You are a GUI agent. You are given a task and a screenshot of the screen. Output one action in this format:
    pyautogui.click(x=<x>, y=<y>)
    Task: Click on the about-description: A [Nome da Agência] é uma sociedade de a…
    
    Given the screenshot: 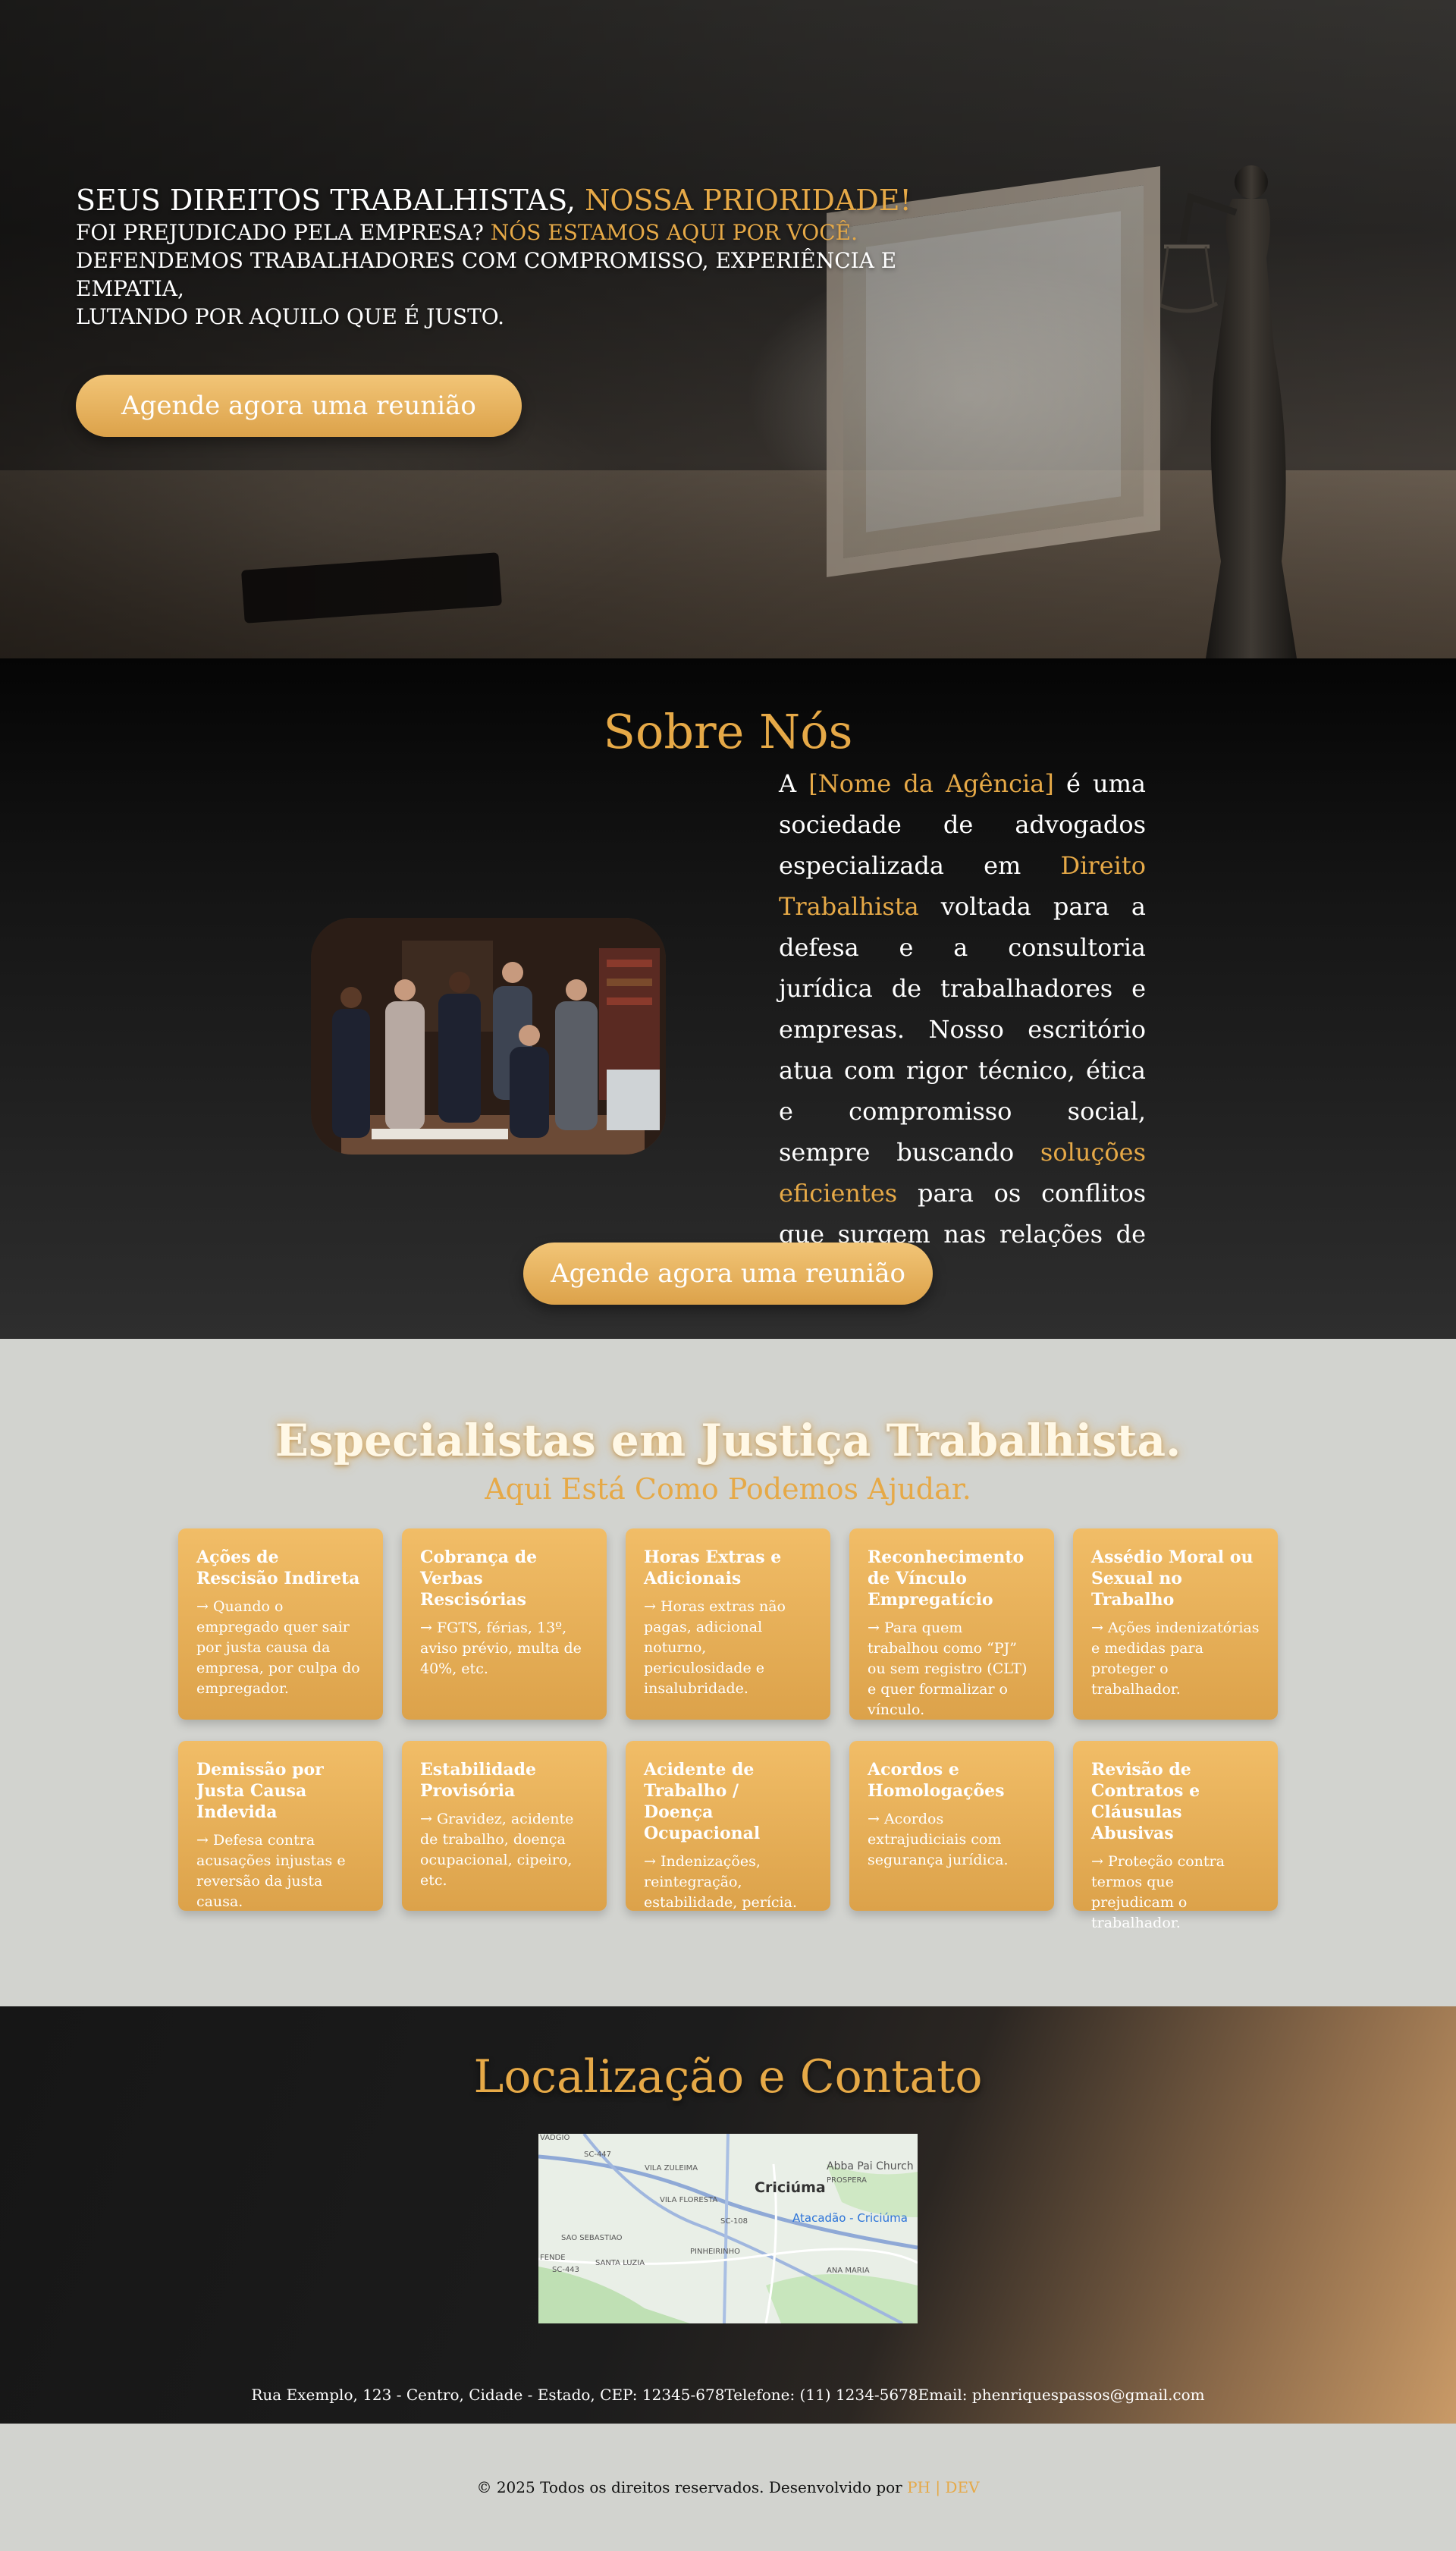 What is the action you would take?
    pyautogui.click(x=962, y=1029)
    